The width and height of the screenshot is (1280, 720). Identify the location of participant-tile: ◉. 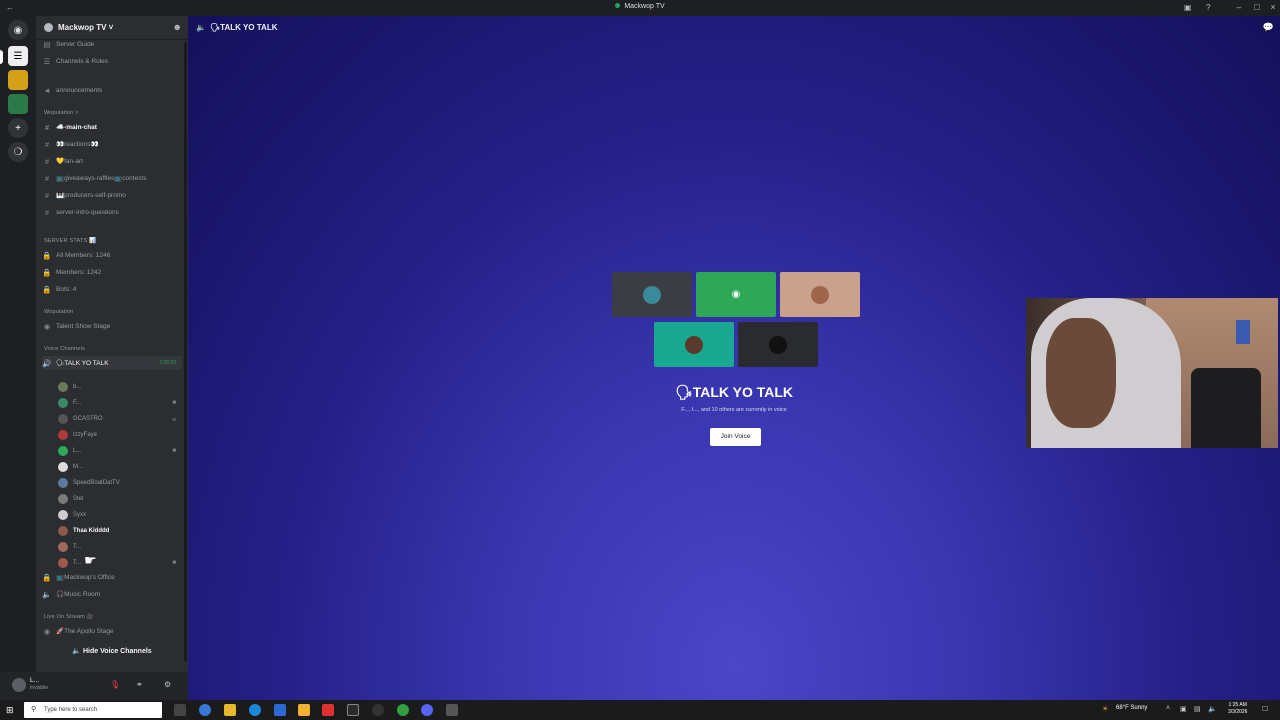
(736, 294).